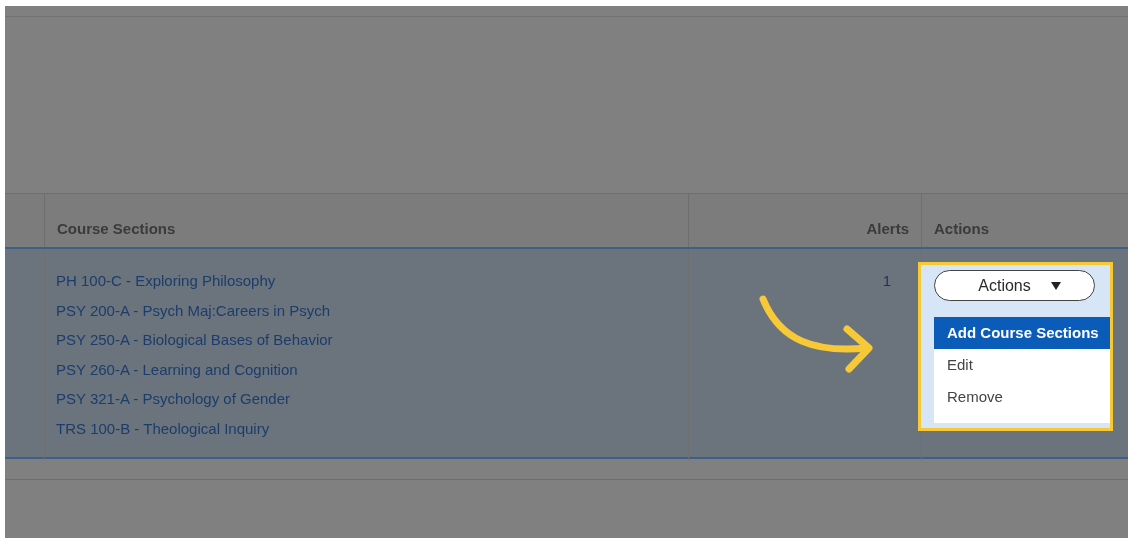 This screenshot has height=538, width=1128. Describe the element at coordinates (194, 339) in the screenshot. I see `course-section-link: PSY 250-A - Biological Bases of Behavior` at that location.